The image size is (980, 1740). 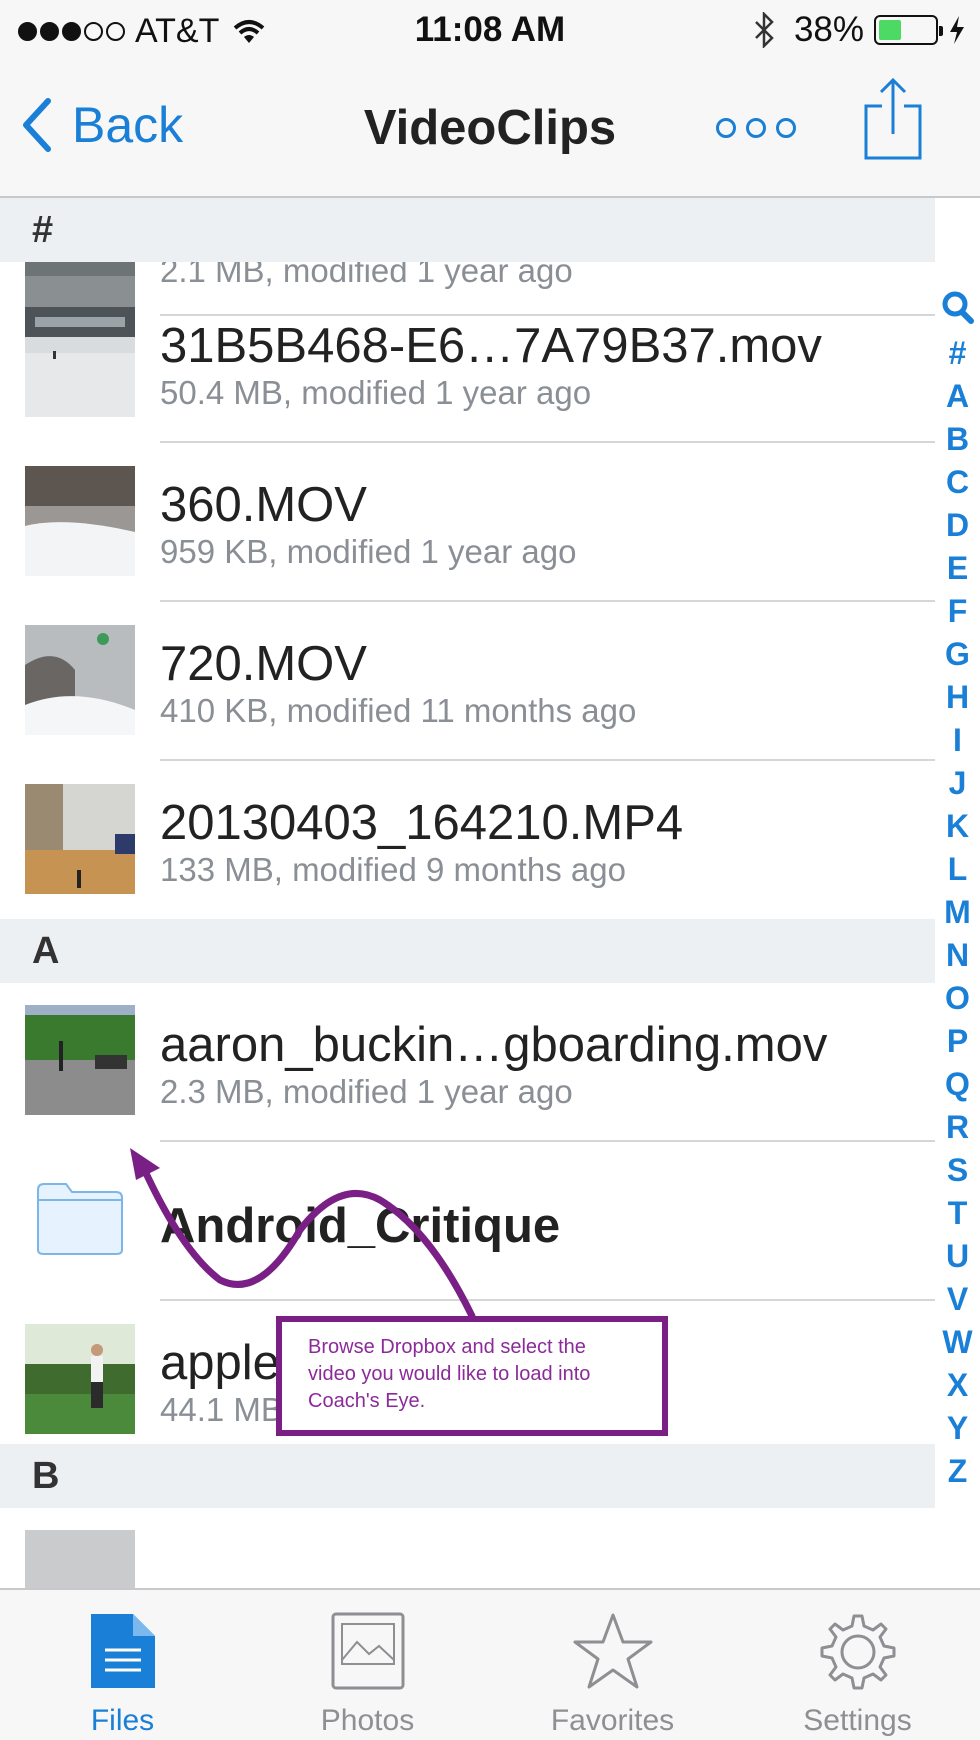 I want to click on tab-files: Files, so click(x=122, y=1665).